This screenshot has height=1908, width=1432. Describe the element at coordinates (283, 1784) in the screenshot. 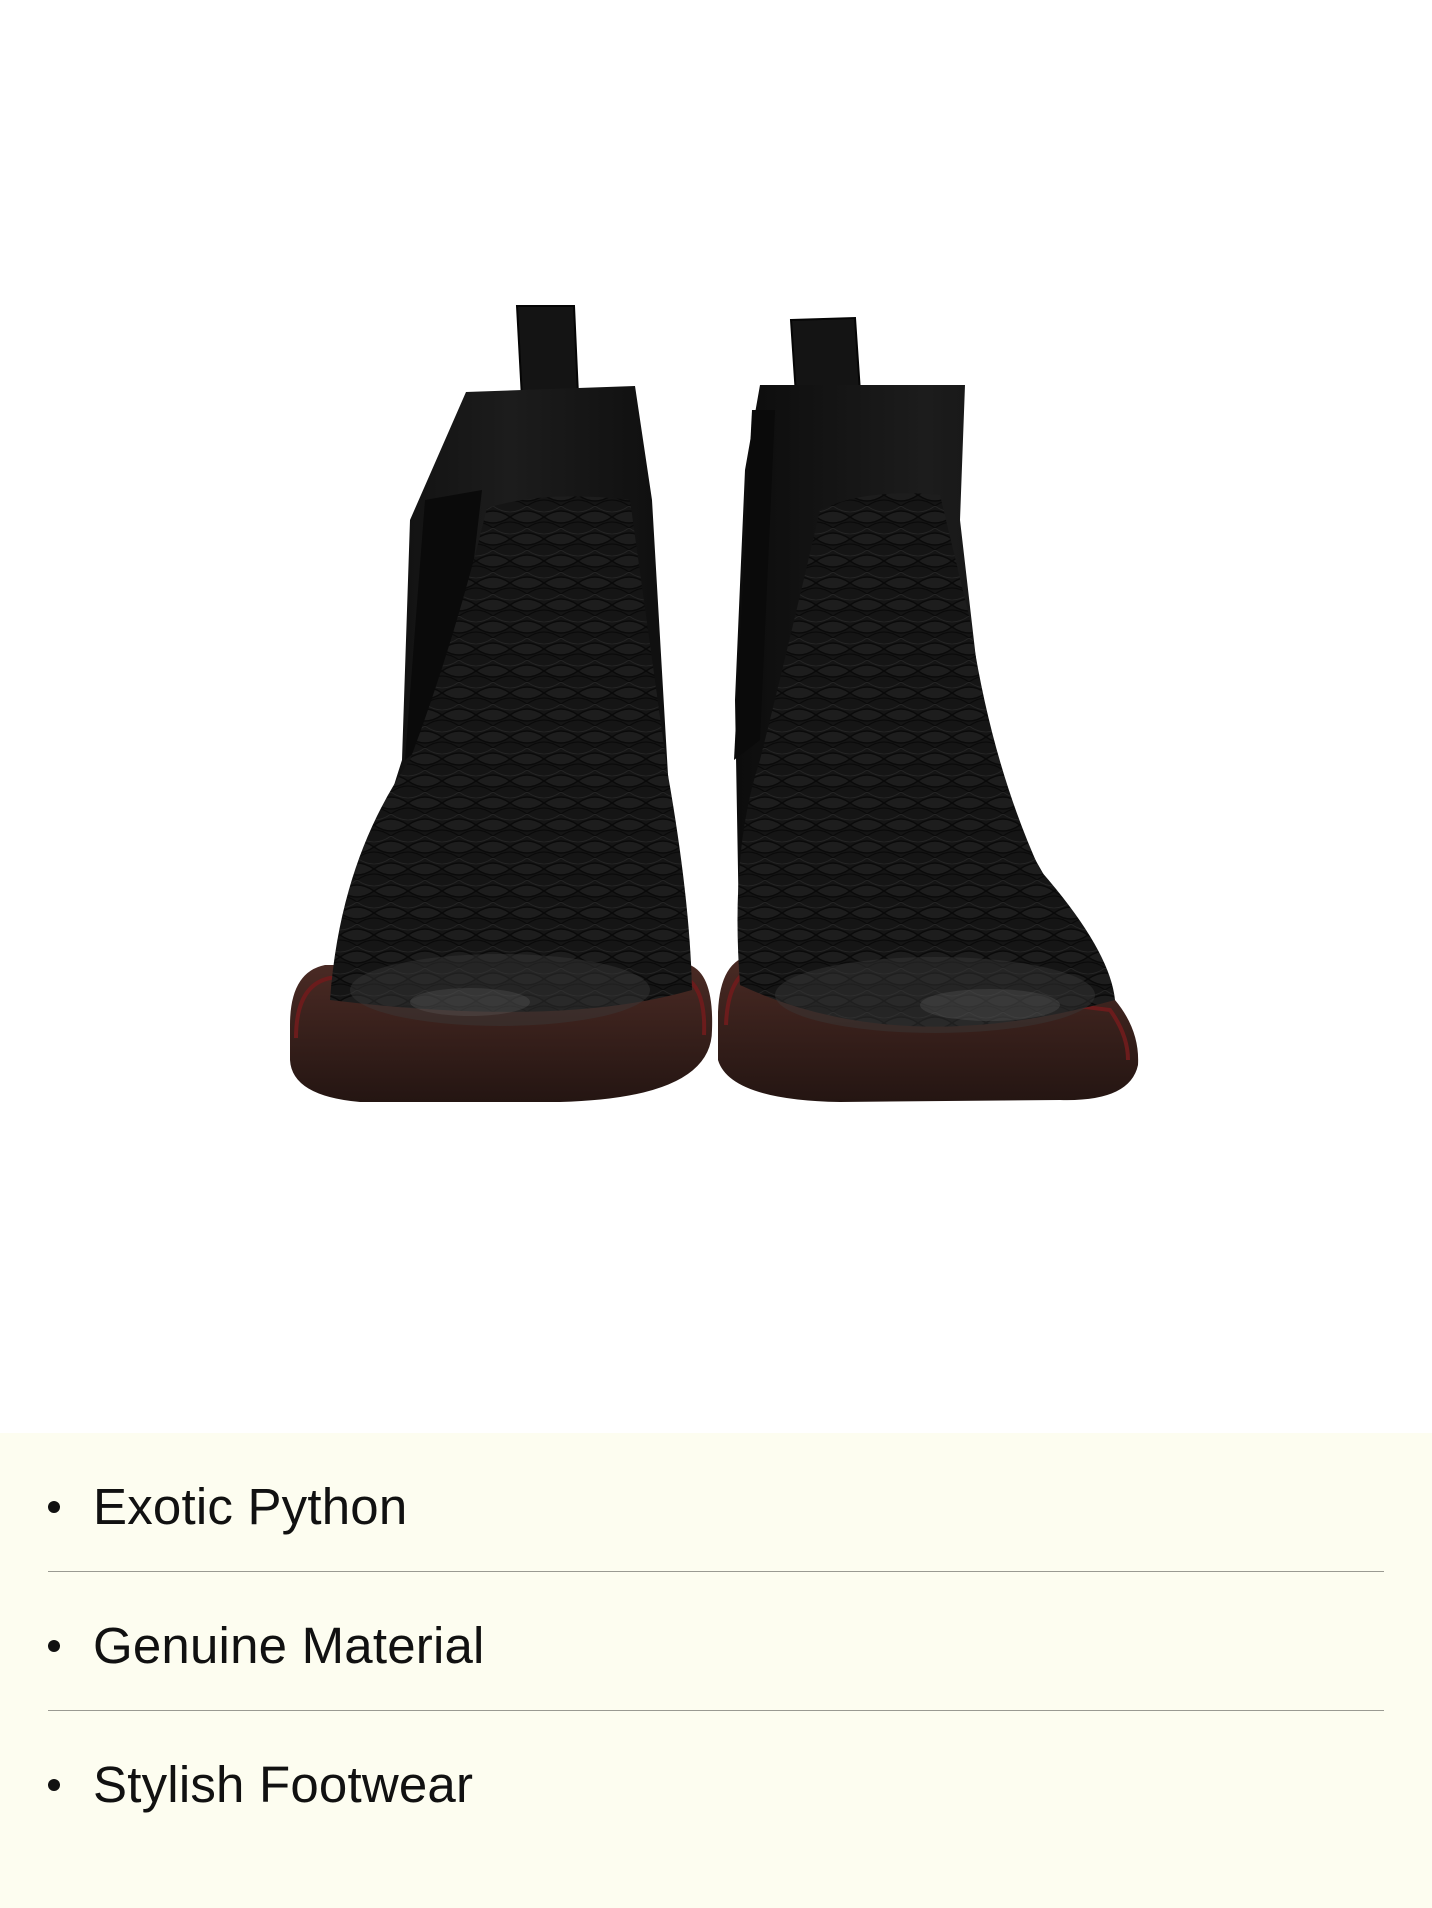

I see `feature-label: Stylish Footwear` at that location.